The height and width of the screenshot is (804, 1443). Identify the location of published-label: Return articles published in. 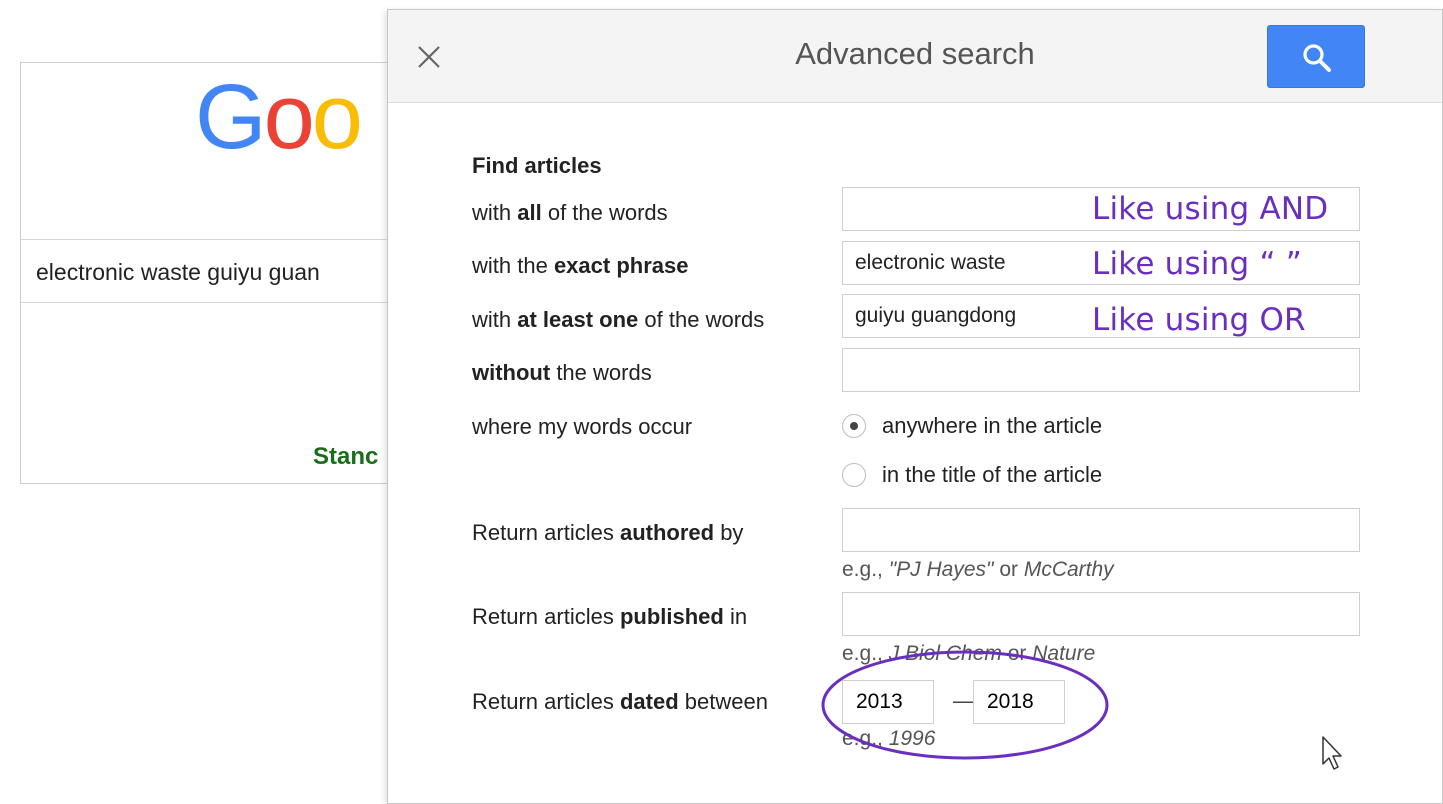
(609, 617).